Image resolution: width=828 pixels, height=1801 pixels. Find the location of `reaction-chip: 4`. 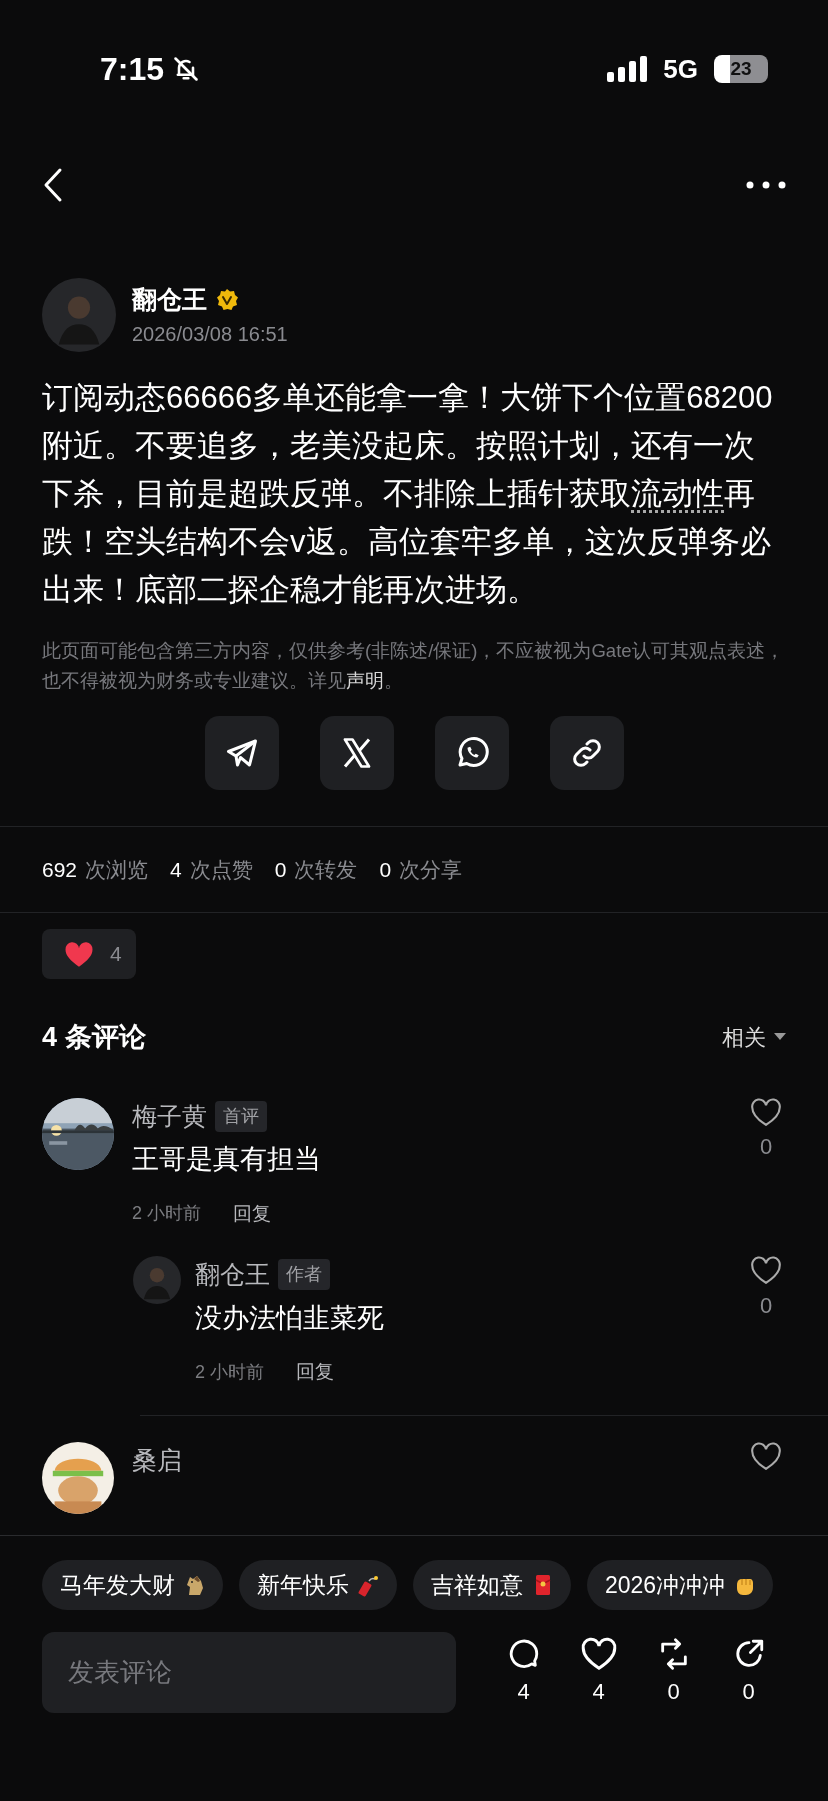

reaction-chip: 4 is located at coordinates (89, 954).